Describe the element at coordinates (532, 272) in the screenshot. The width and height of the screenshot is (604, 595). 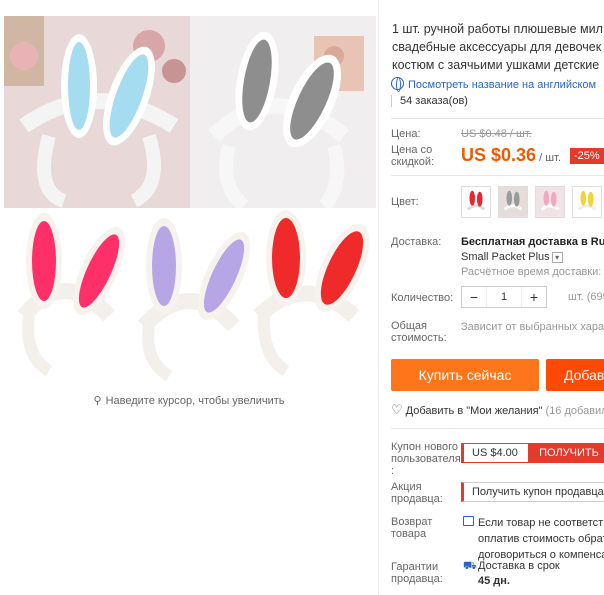
I see `shipping-time: Расчётное время доставки: 29` at that location.